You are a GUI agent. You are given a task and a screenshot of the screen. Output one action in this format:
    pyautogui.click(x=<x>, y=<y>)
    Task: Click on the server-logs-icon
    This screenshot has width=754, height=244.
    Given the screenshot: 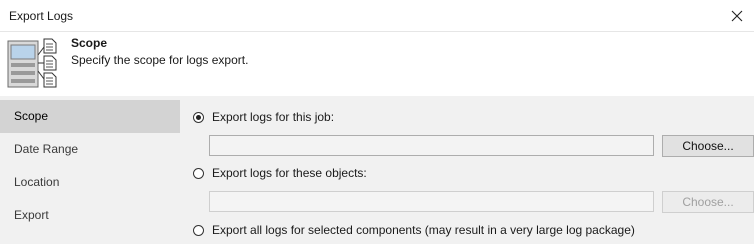 What is the action you would take?
    pyautogui.click(x=32, y=63)
    